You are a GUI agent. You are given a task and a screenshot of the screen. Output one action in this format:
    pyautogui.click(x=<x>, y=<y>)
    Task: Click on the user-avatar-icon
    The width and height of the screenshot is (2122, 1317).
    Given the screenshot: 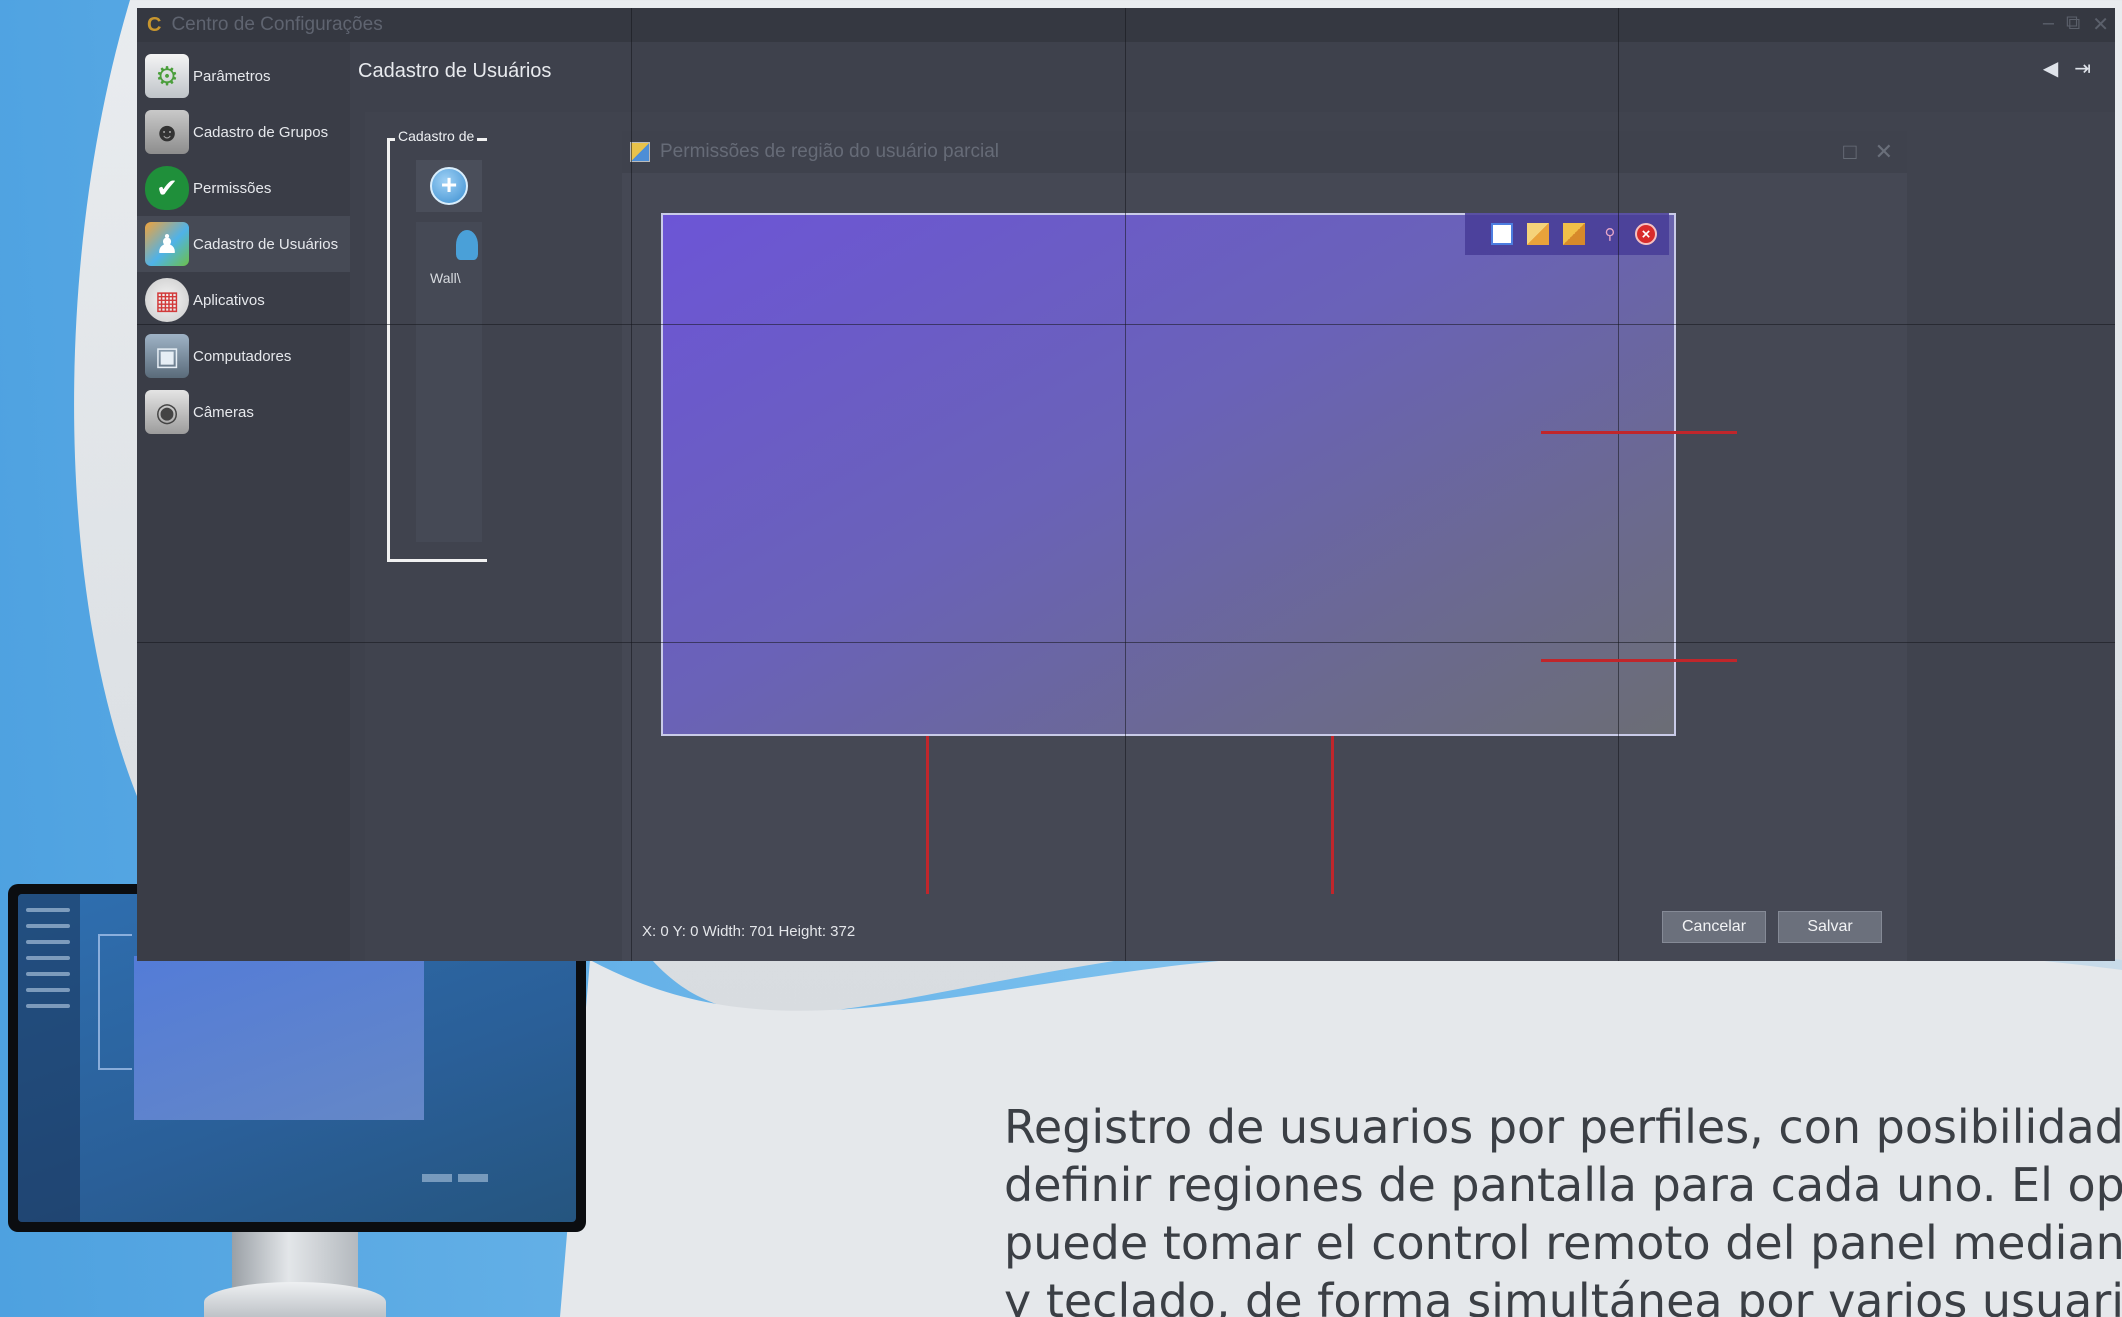 What is the action you would take?
    pyautogui.click(x=467, y=245)
    